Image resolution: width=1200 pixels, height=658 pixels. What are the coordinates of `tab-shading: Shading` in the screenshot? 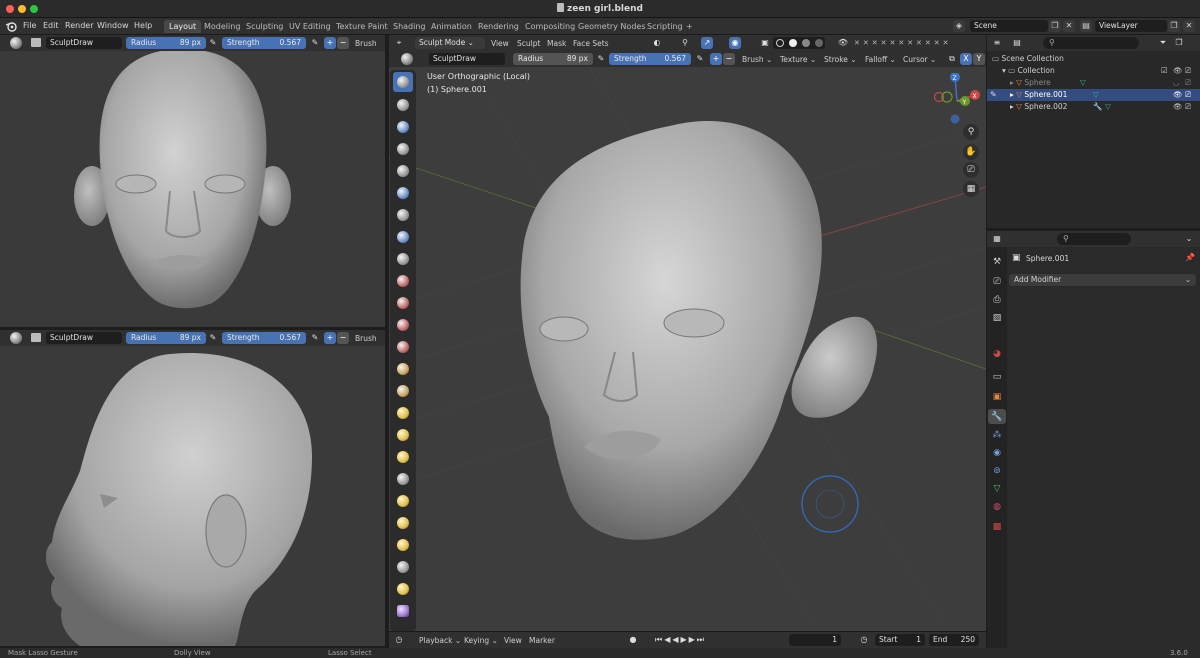 It's located at (409, 26).